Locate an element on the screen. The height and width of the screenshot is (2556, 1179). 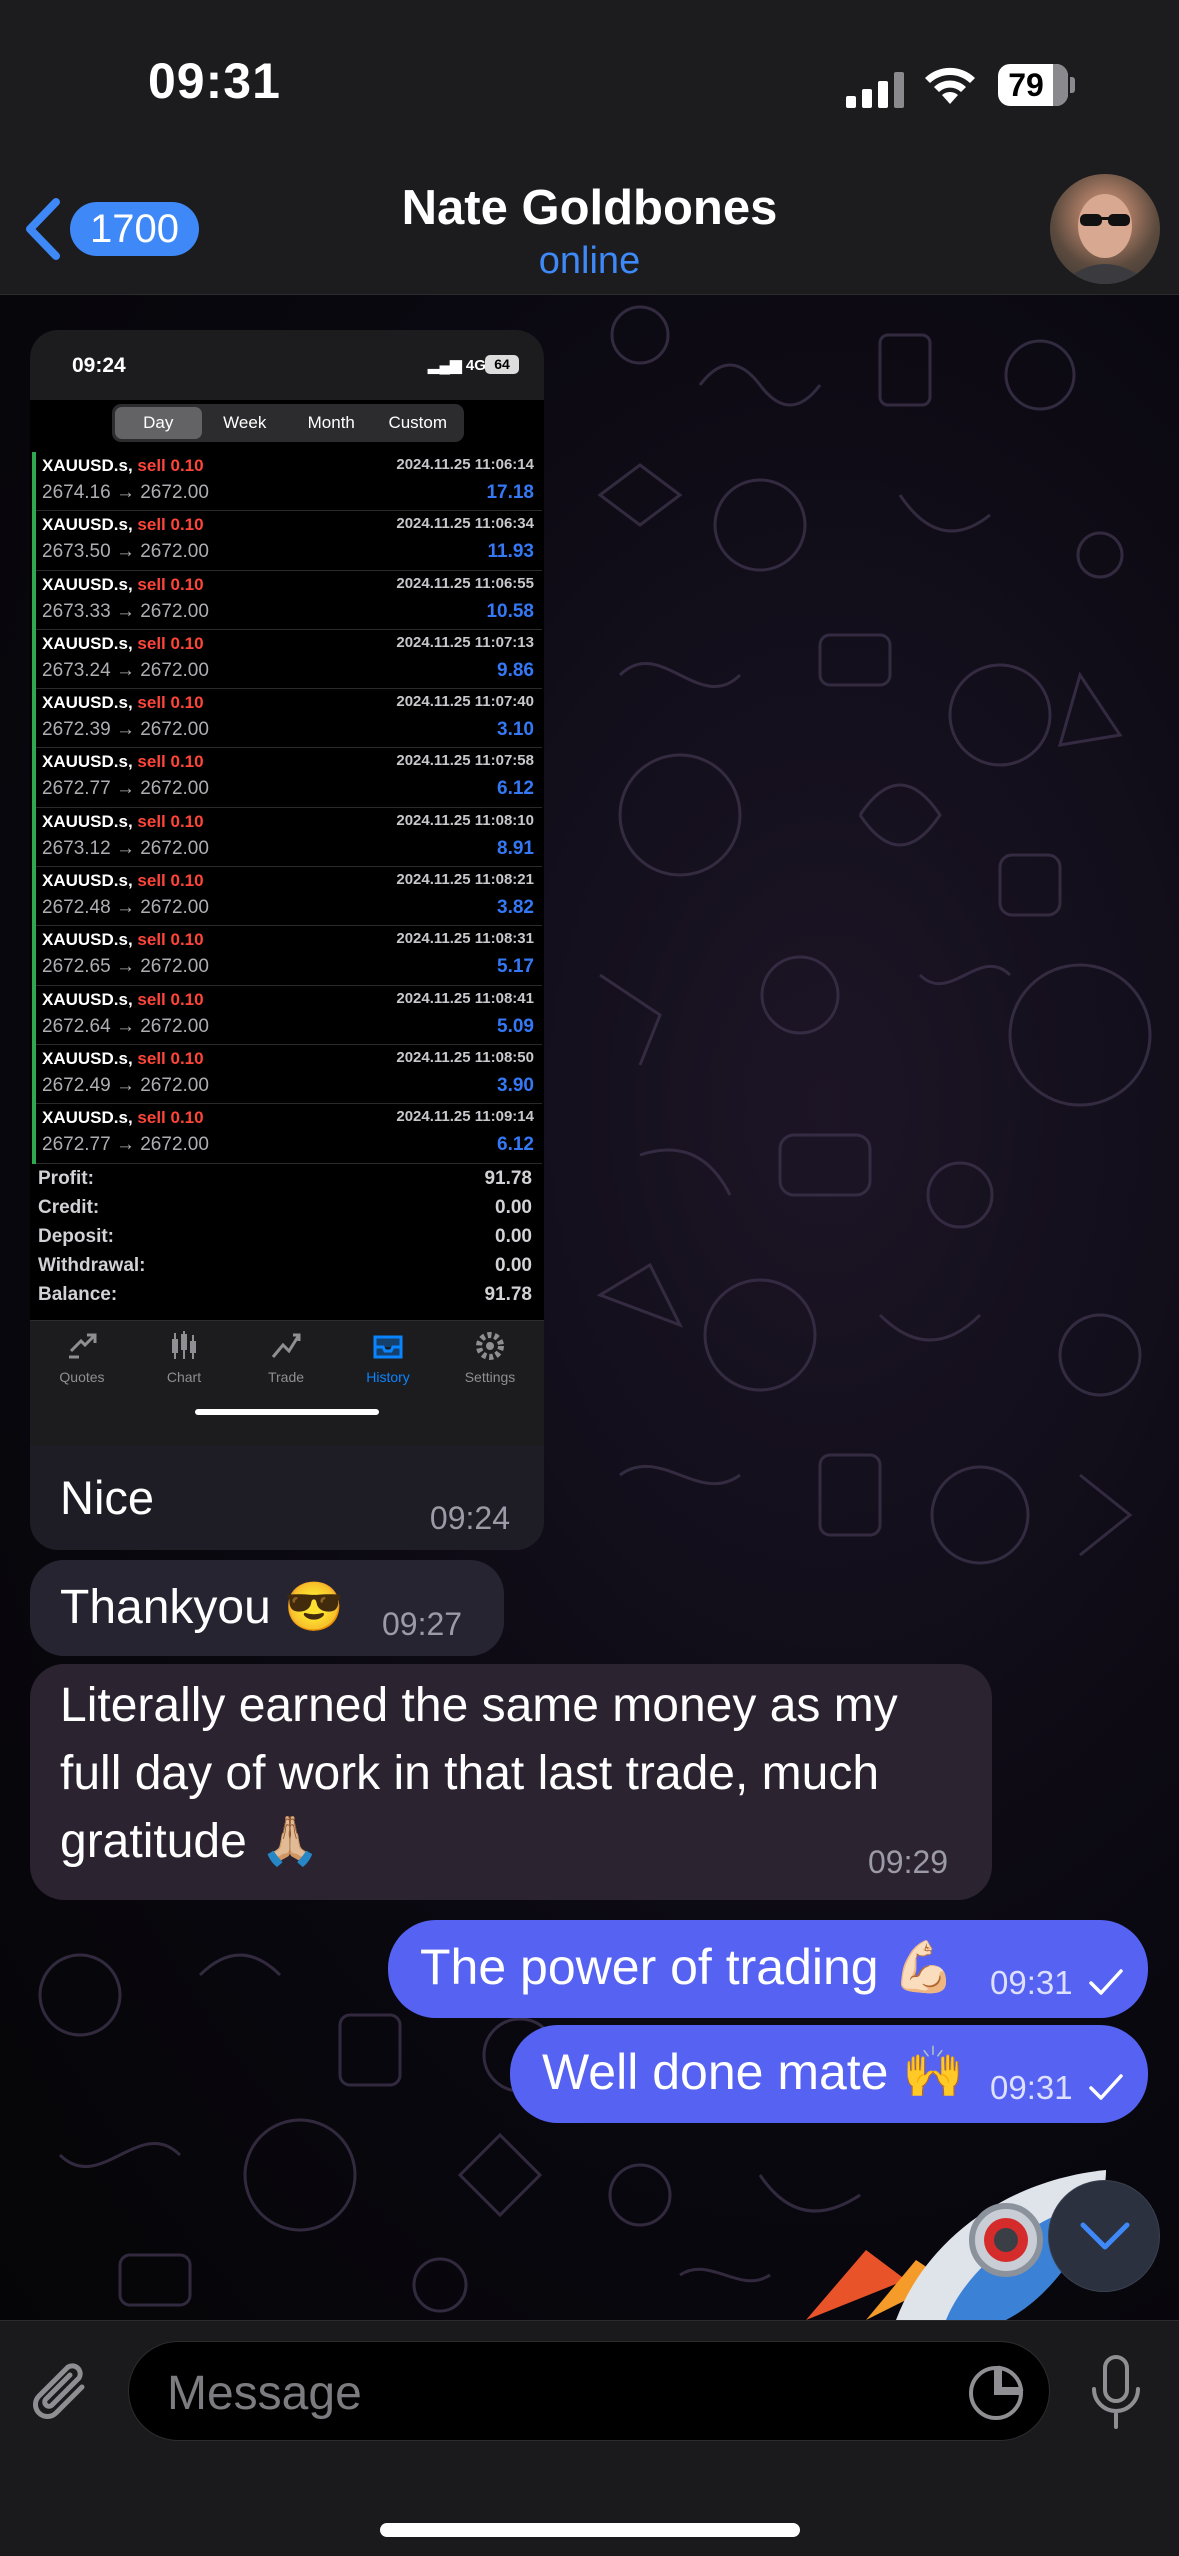
trade-profit: 8.91 is located at coordinates (515, 848).